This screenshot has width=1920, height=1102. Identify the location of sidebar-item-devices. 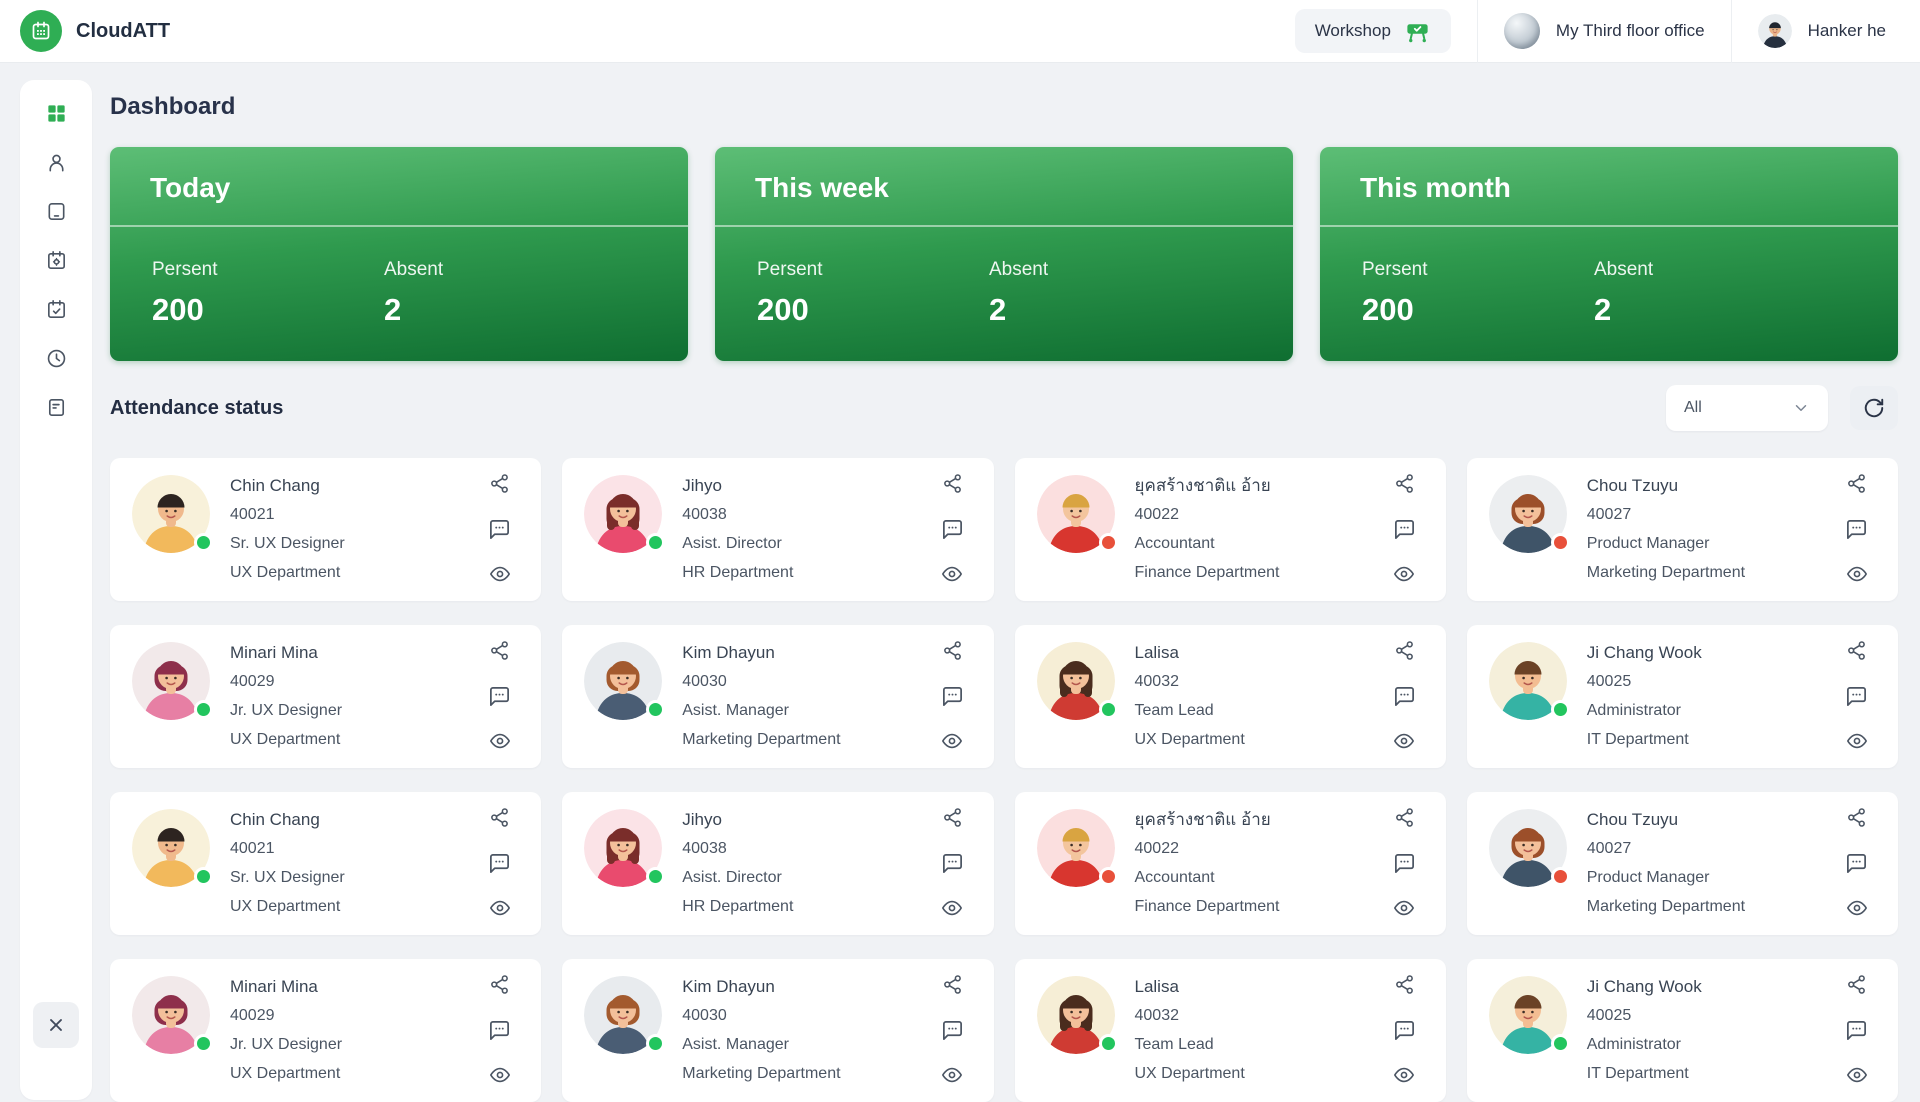
(56, 211).